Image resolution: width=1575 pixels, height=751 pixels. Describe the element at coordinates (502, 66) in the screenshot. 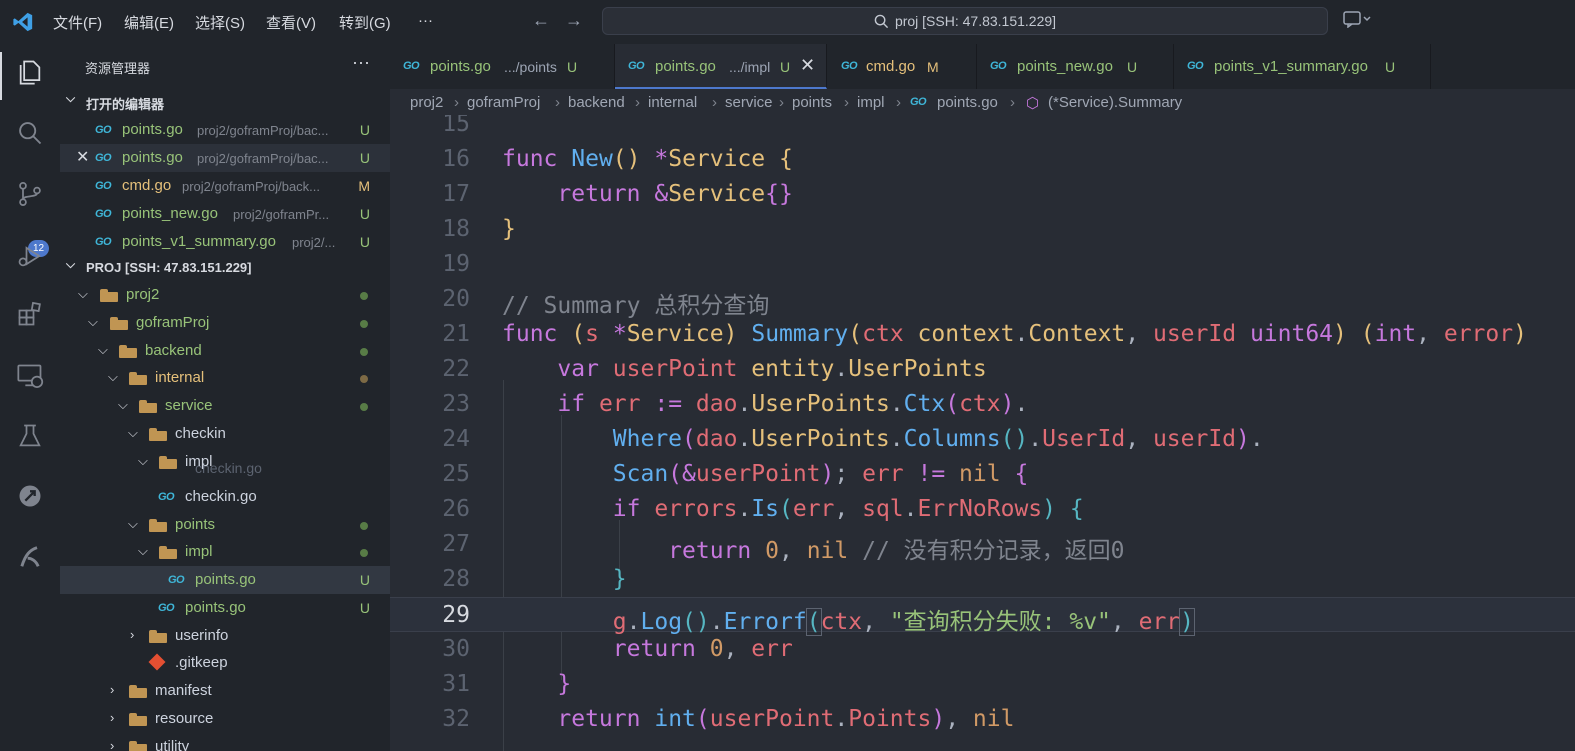

I see `tab-points-go: GO points.go .../points U` at that location.